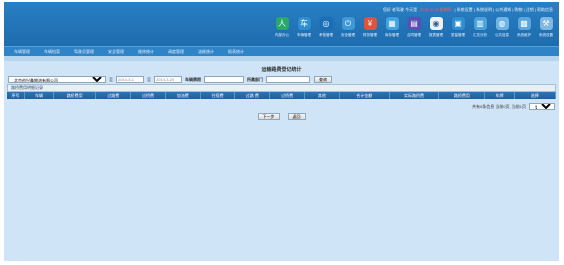 The image size is (564, 265). I want to click on pager: 共有0条信息 当前0页, 当前1页 第1页, so click(513, 106).